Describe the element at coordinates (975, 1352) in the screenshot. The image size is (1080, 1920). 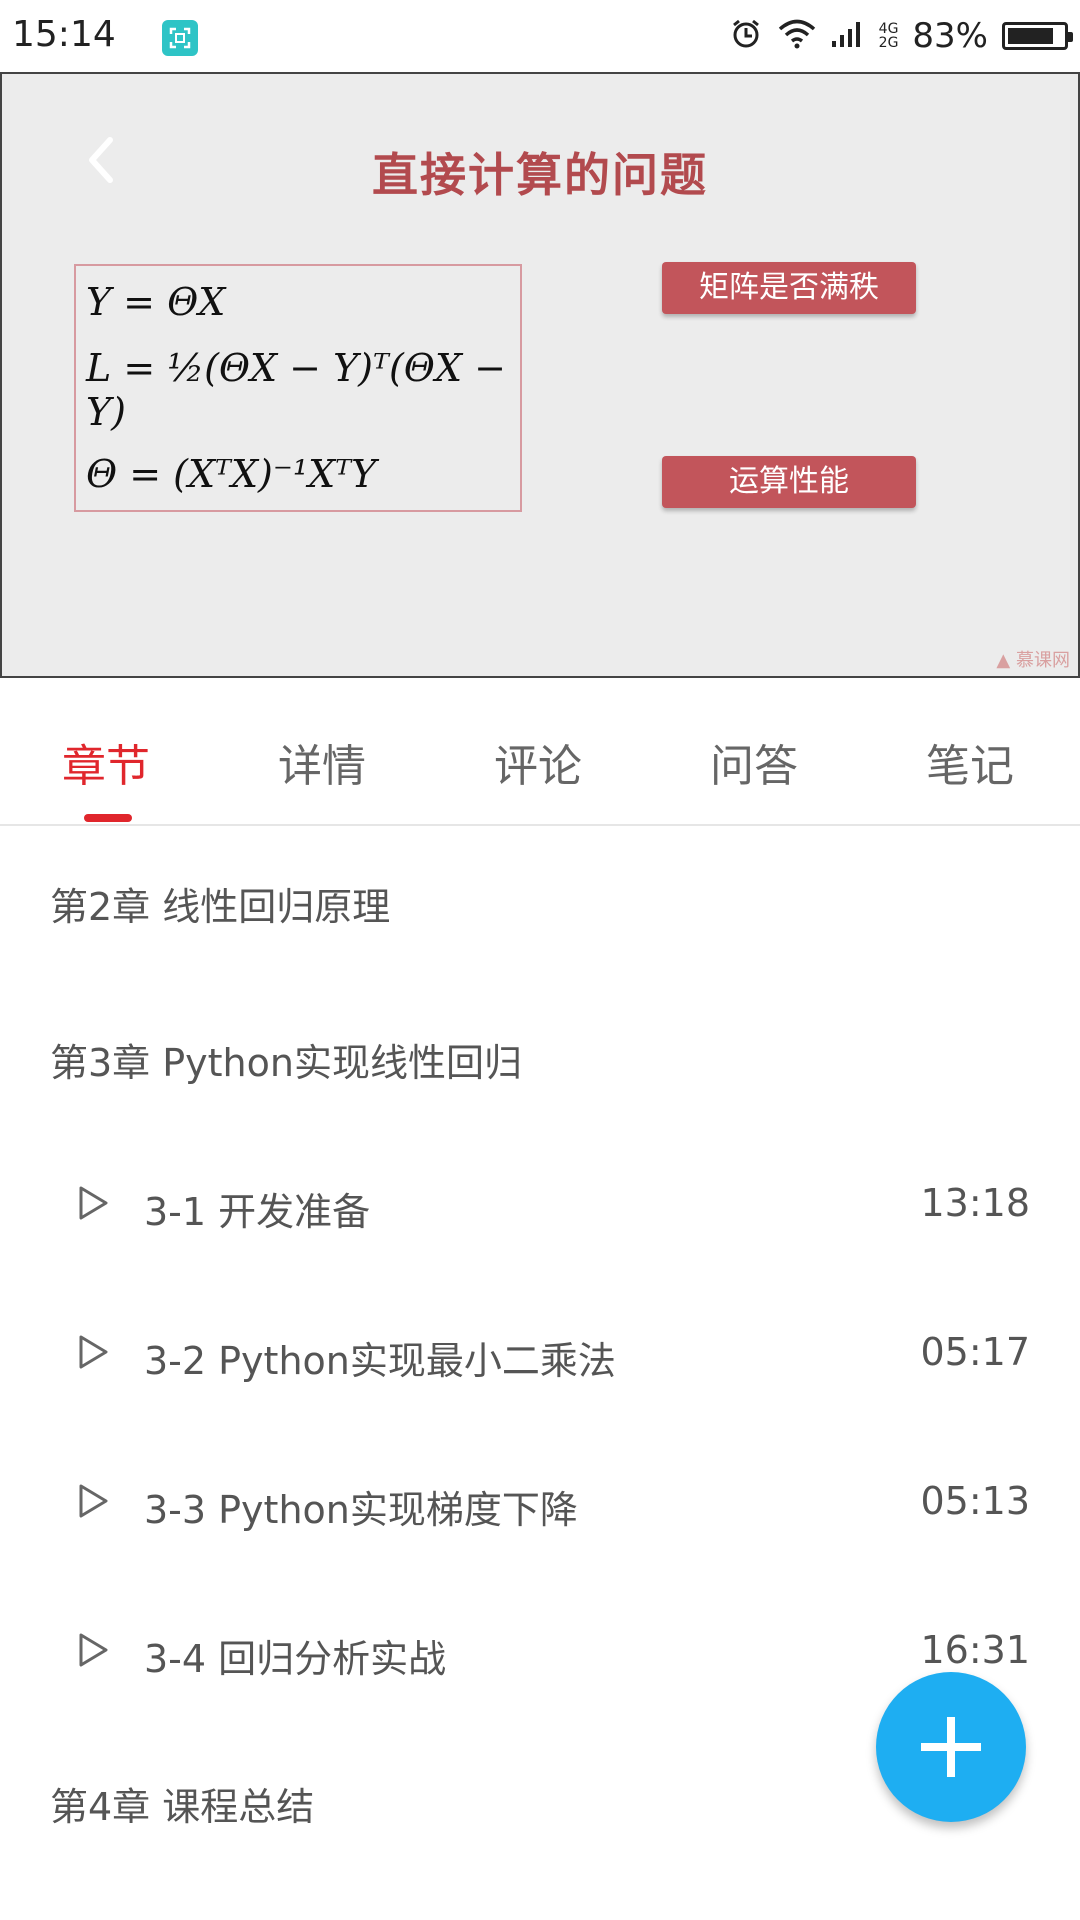
I see `lesson-duration: 05:17` at that location.